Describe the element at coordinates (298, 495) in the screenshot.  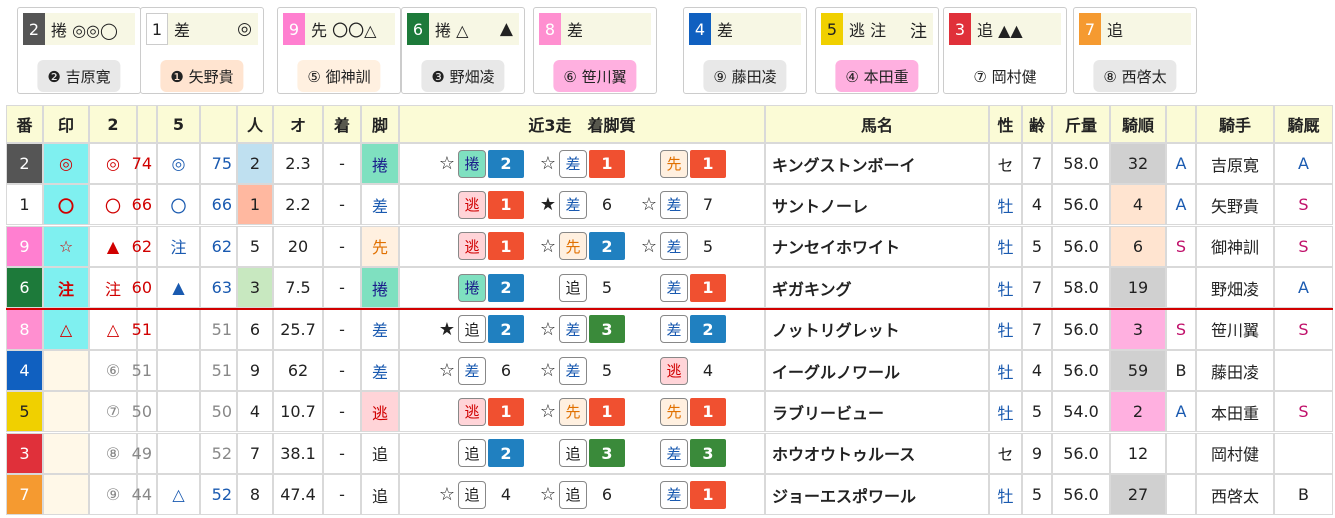
I see `odds: 47.4` at that location.